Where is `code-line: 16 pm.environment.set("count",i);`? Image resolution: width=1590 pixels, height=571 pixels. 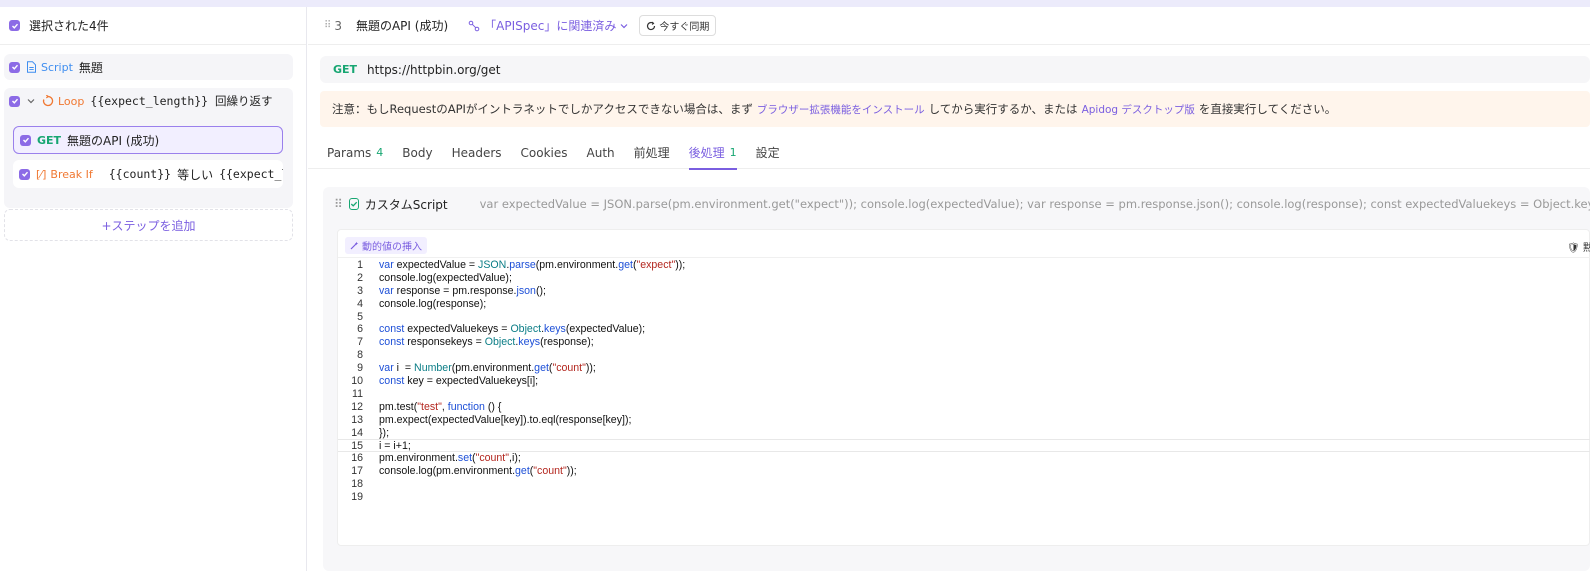
code-line: 16 pm.environment.set("count",i); is located at coordinates (964, 458).